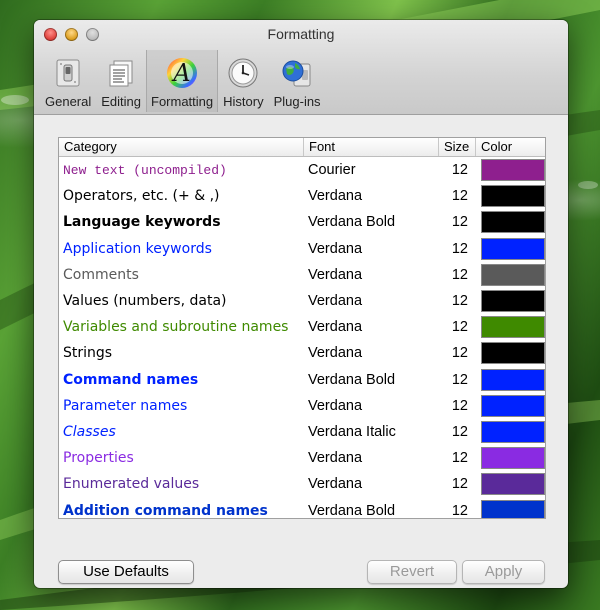 This screenshot has height=610, width=600. Describe the element at coordinates (371, 170) in the screenshot. I see `font-cell: Courier` at that location.